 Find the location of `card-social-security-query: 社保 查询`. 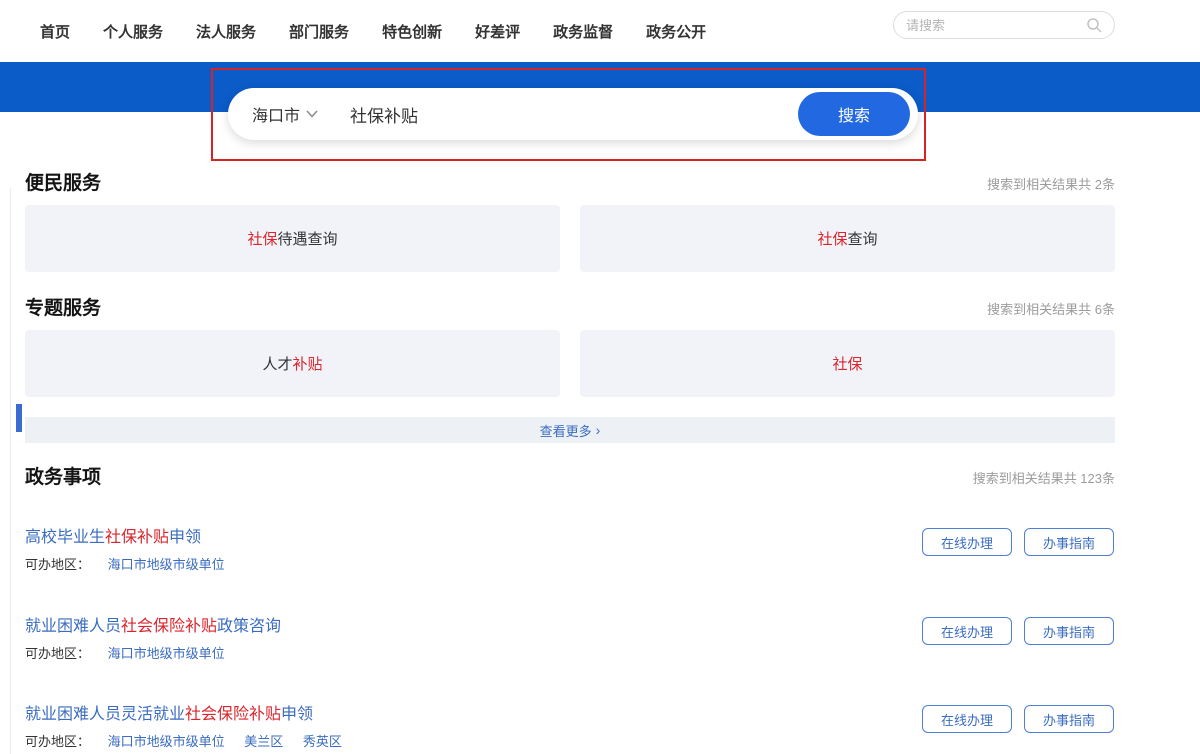

card-social-security-query: 社保 查询 is located at coordinates (847, 238).